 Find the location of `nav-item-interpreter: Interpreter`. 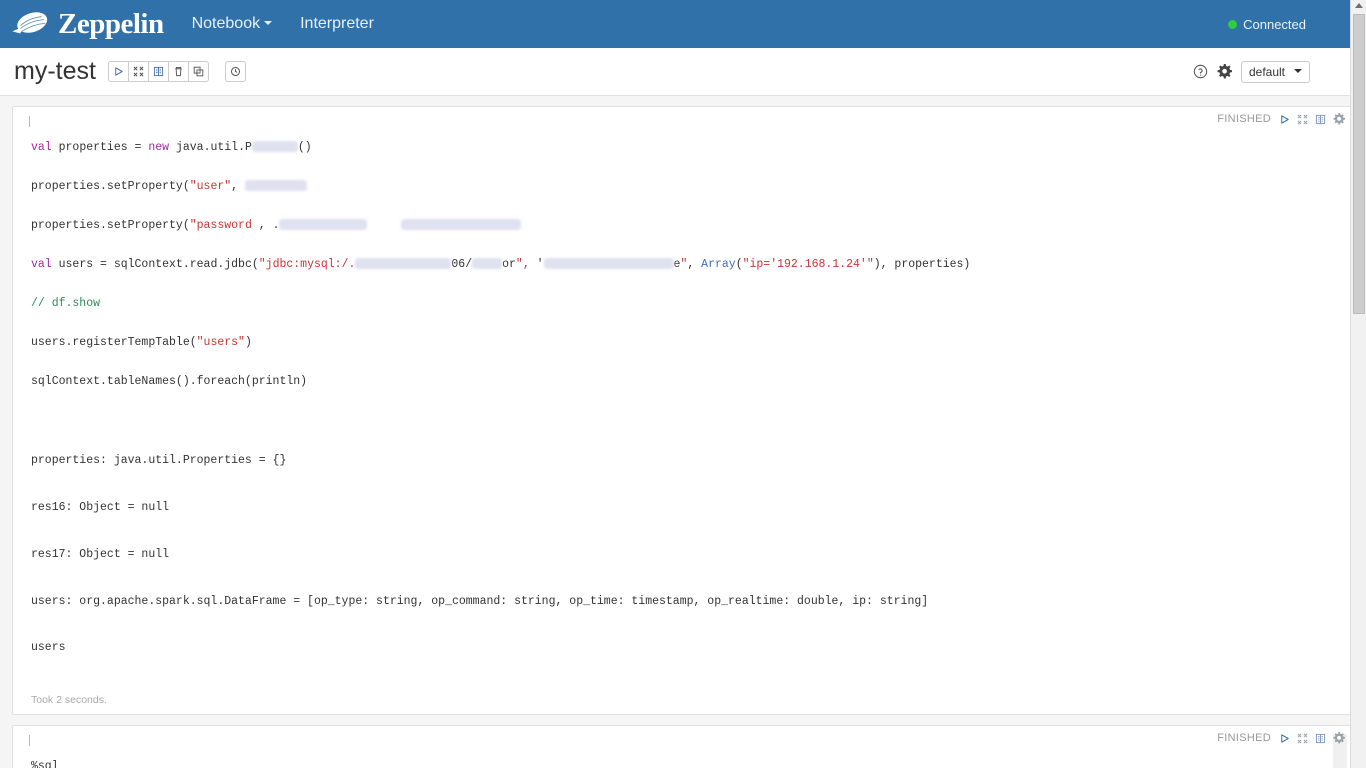

nav-item-interpreter: Interpreter is located at coordinates (337, 24).